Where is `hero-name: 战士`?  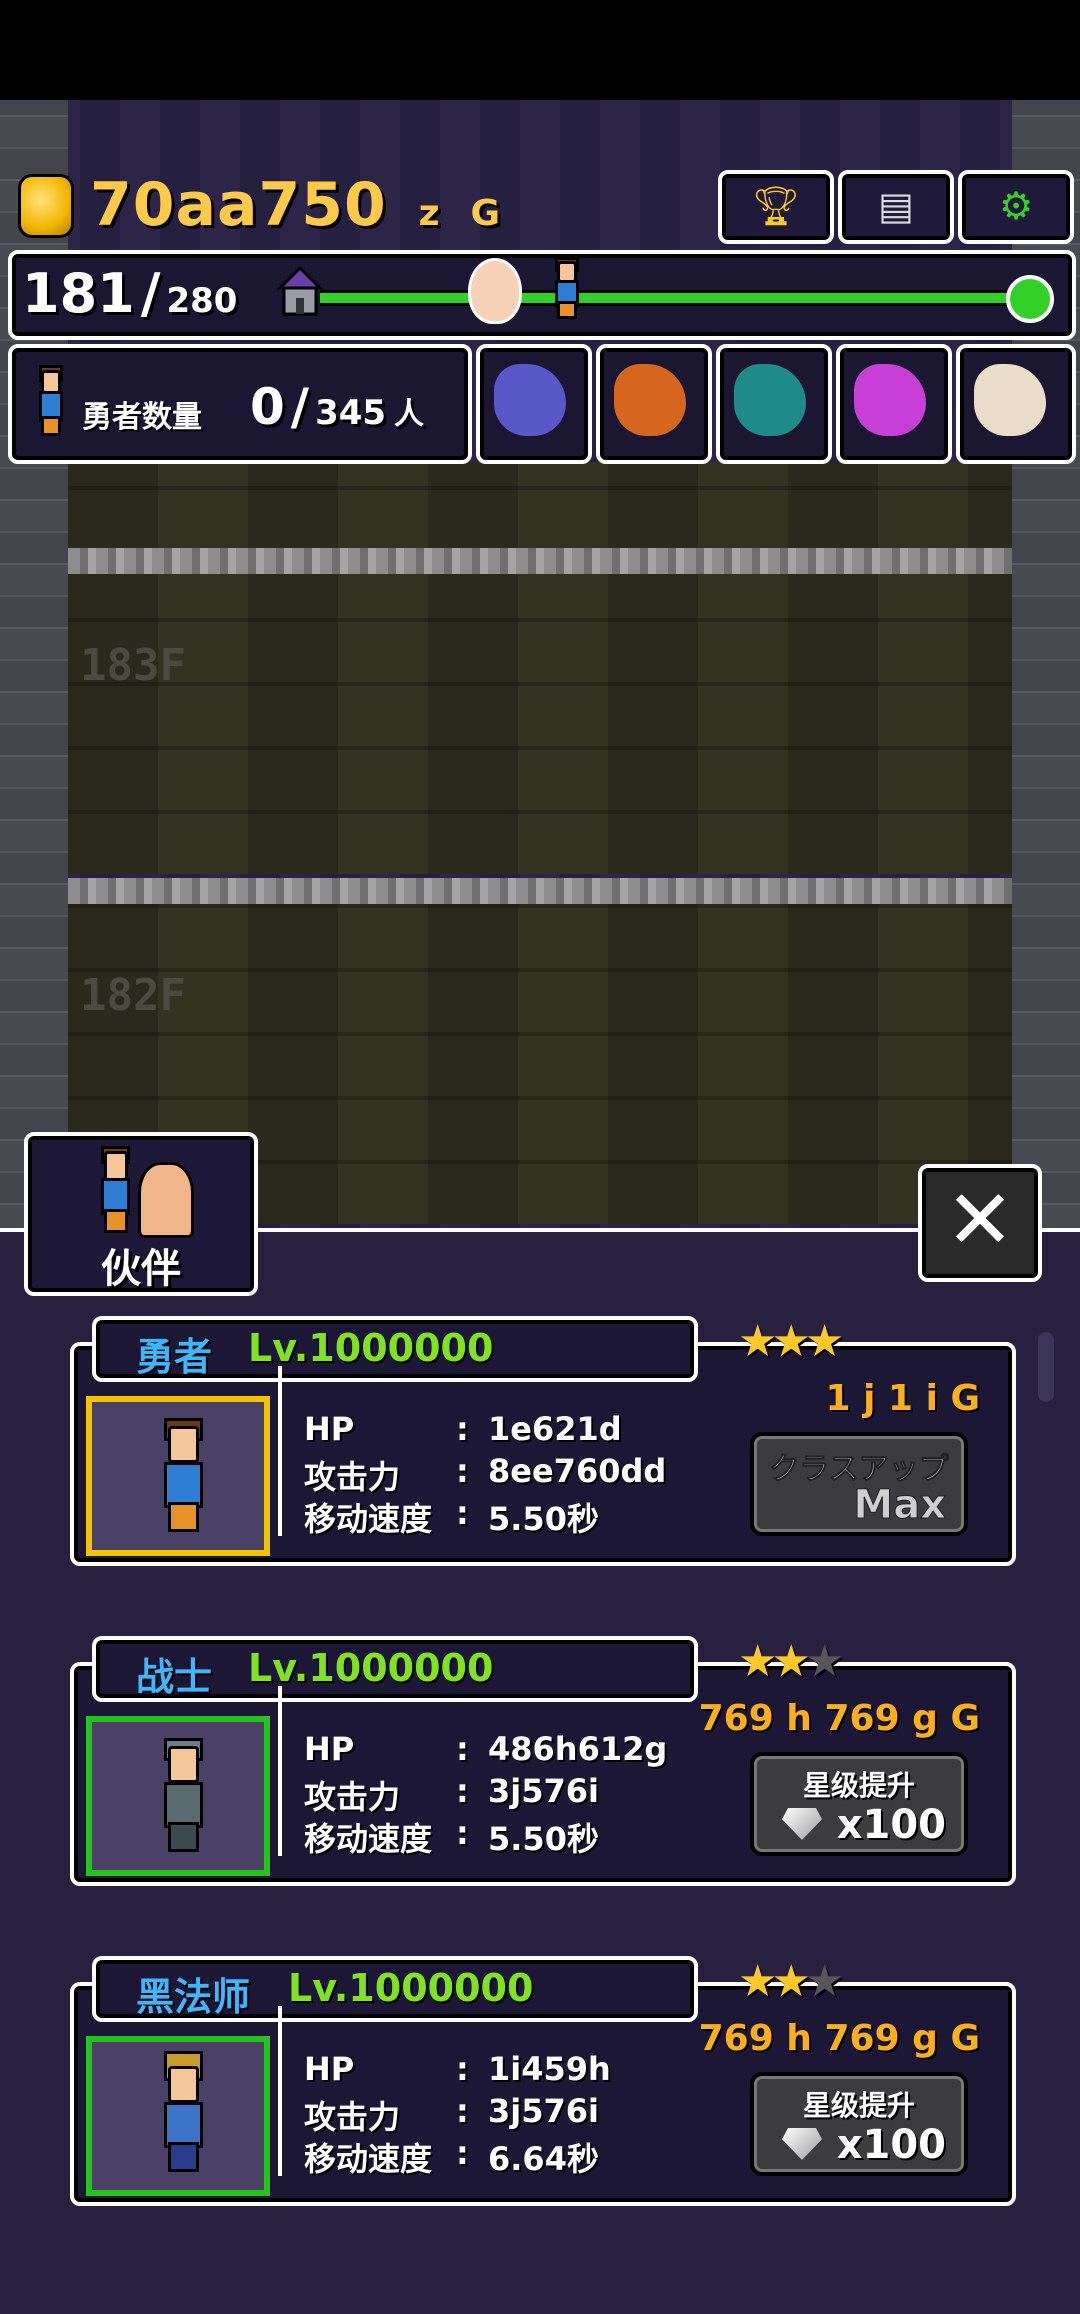
hero-name: 战士 is located at coordinates (174, 1677).